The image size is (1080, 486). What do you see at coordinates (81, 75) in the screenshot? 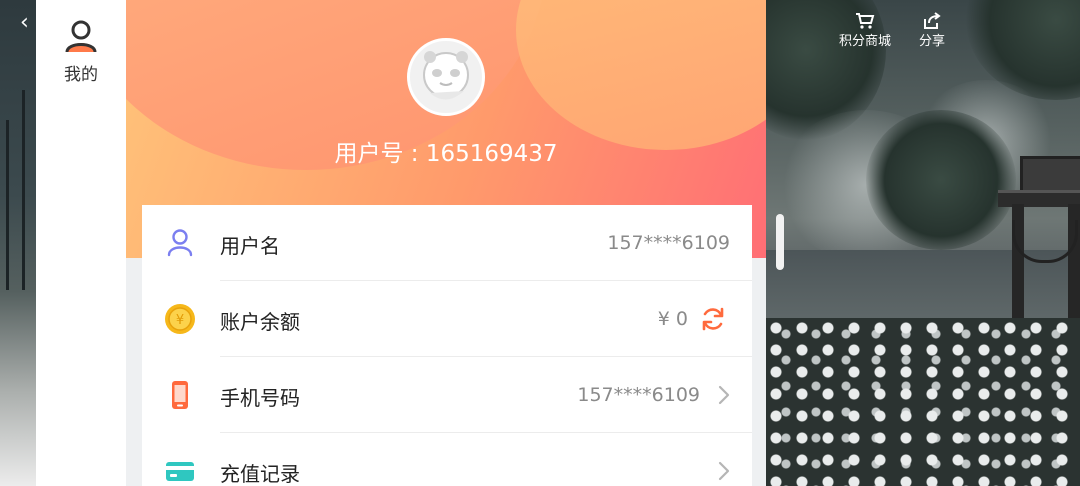
I see `tab-mine-label: 我的` at bounding box center [81, 75].